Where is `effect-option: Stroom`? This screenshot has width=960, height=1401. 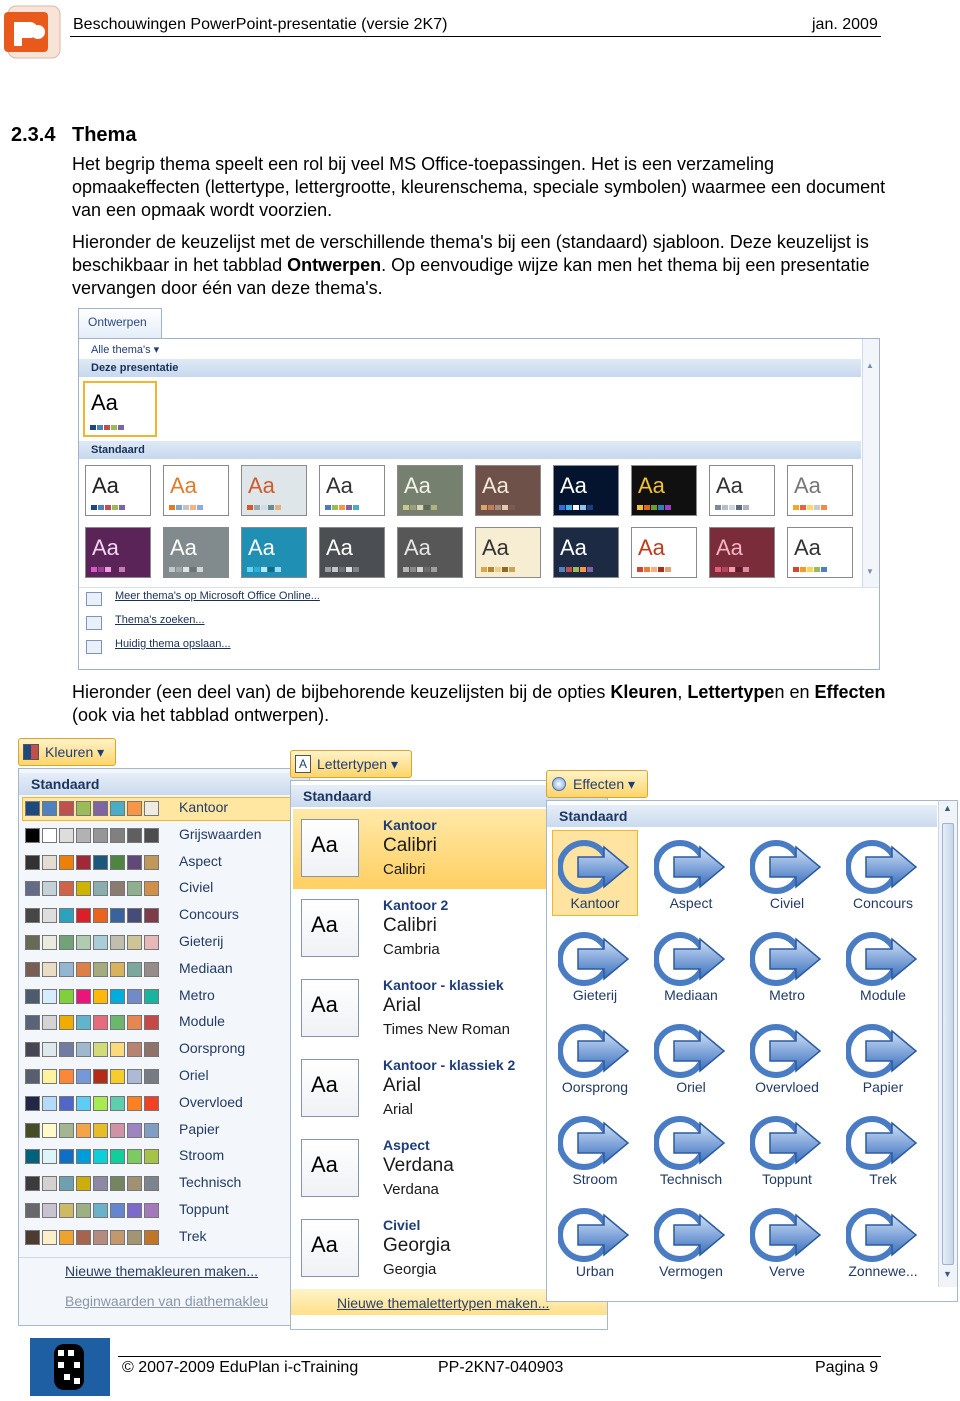
effect-option: Stroom is located at coordinates (595, 1149).